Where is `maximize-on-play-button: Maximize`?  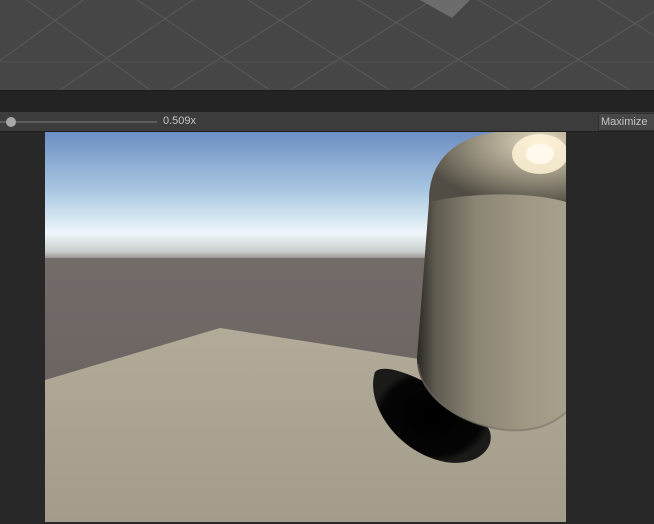 maximize-on-play-button: Maximize is located at coordinates (626, 122).